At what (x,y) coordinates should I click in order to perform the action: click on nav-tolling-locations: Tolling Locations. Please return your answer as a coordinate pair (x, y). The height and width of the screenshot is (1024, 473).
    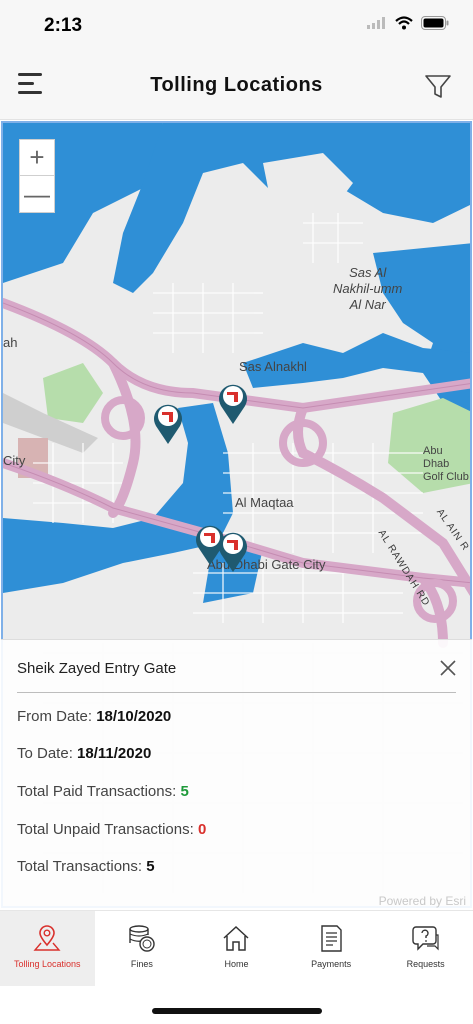
    Looking at the image, I should click on (47, 948).